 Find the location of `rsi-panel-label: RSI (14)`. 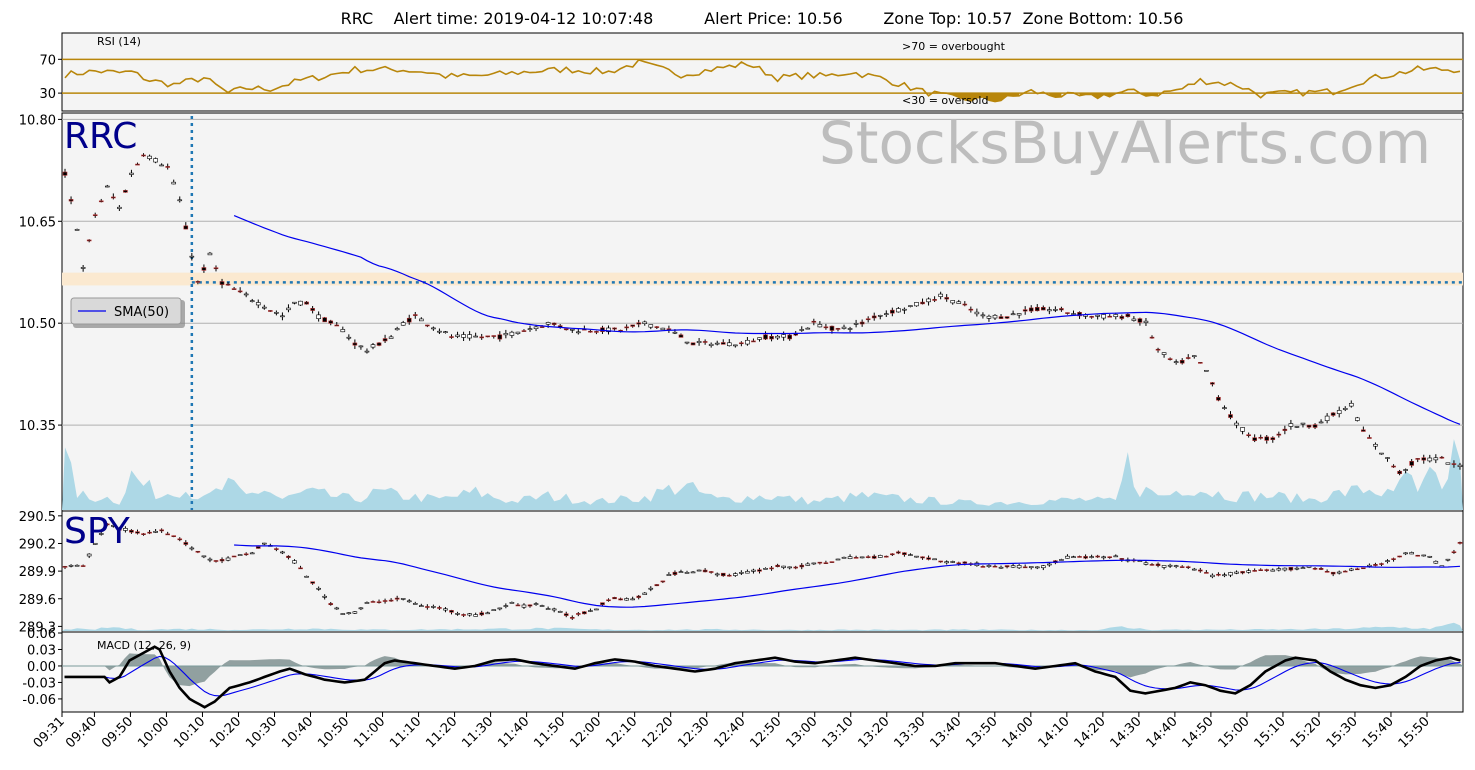

rsi-panel-label: RSI (14) is located at coordinates (119, 41).